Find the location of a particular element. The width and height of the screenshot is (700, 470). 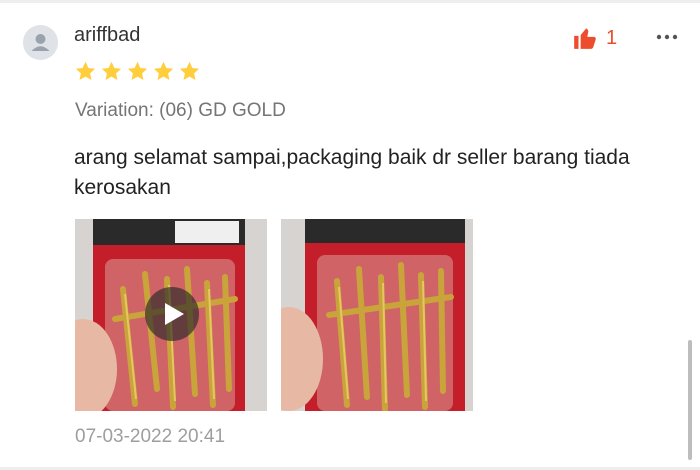

review-video-thumbnail is located at coordinates (171, 315).